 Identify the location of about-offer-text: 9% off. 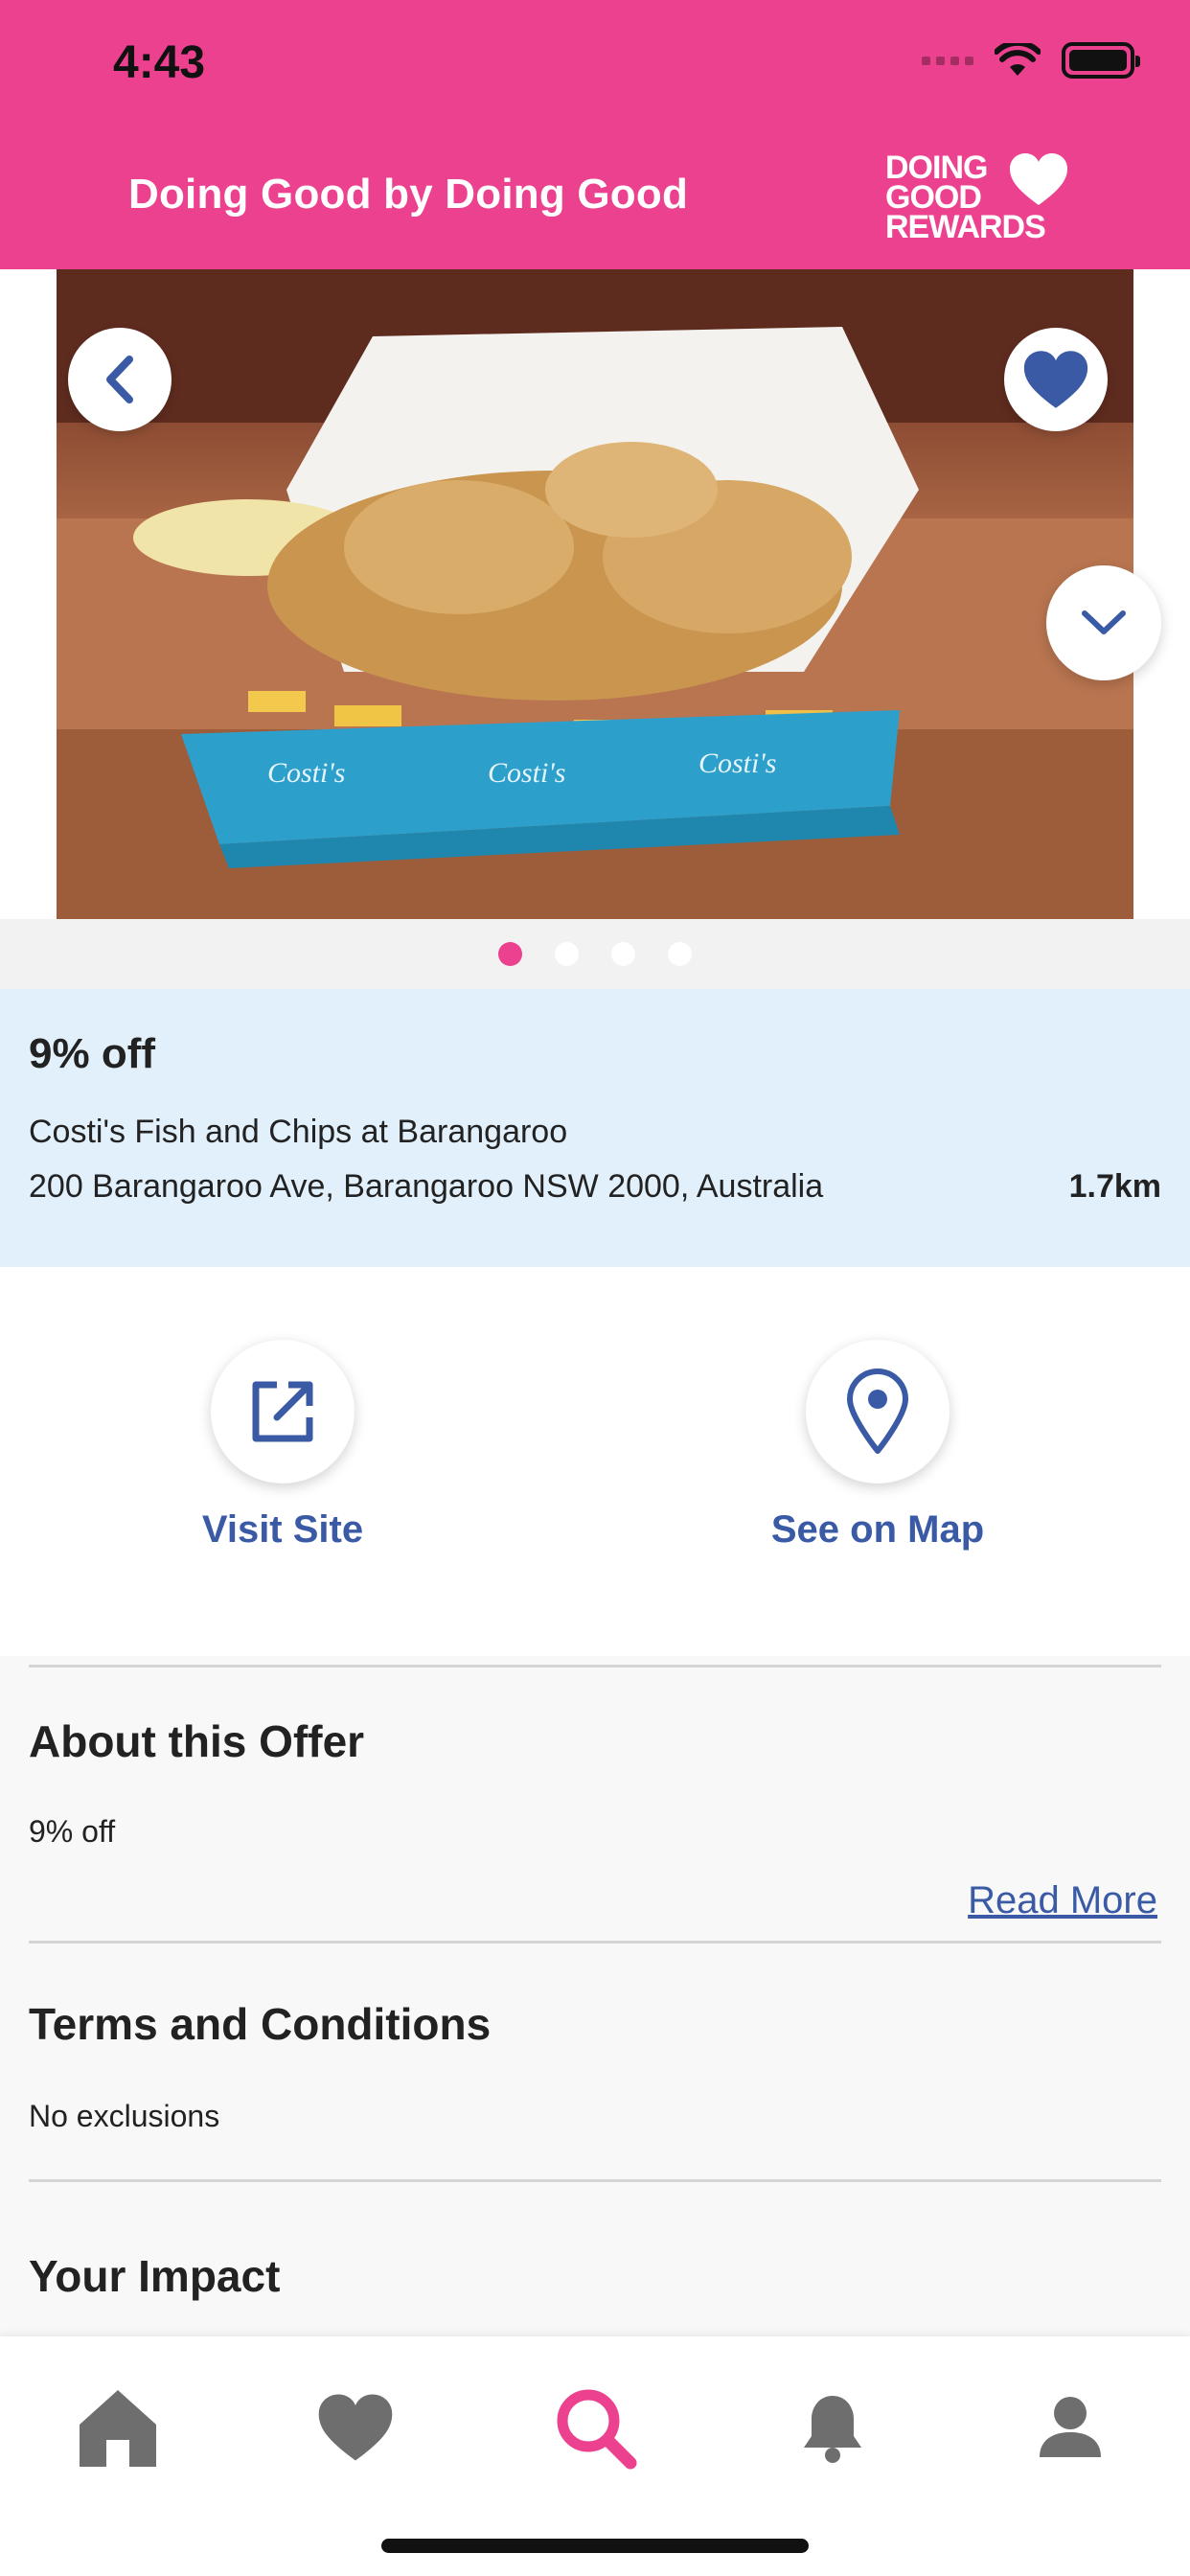
(72, 1832).